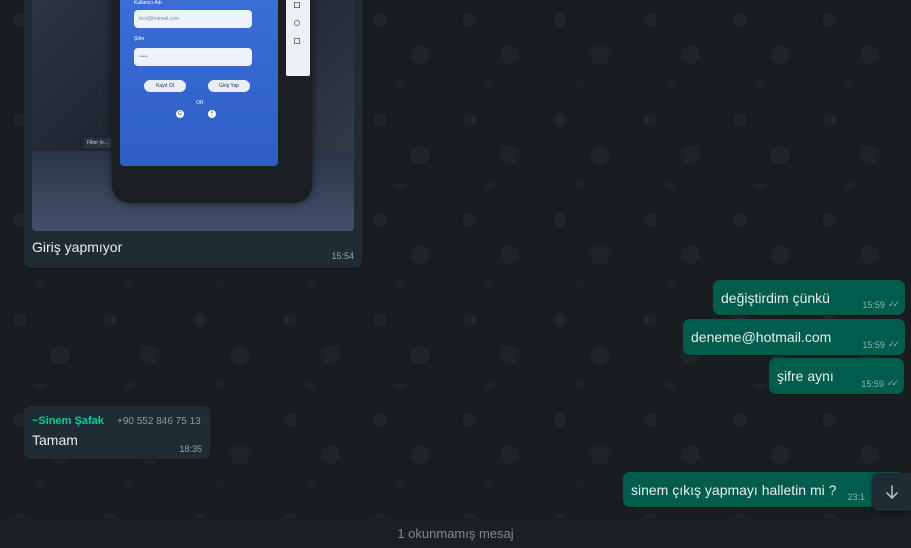 The width and height of the screenshot is (911, 548). Describe the element at coordinates (200, 103) in the screenshot. I see `screen-or-text: OR` at that location.